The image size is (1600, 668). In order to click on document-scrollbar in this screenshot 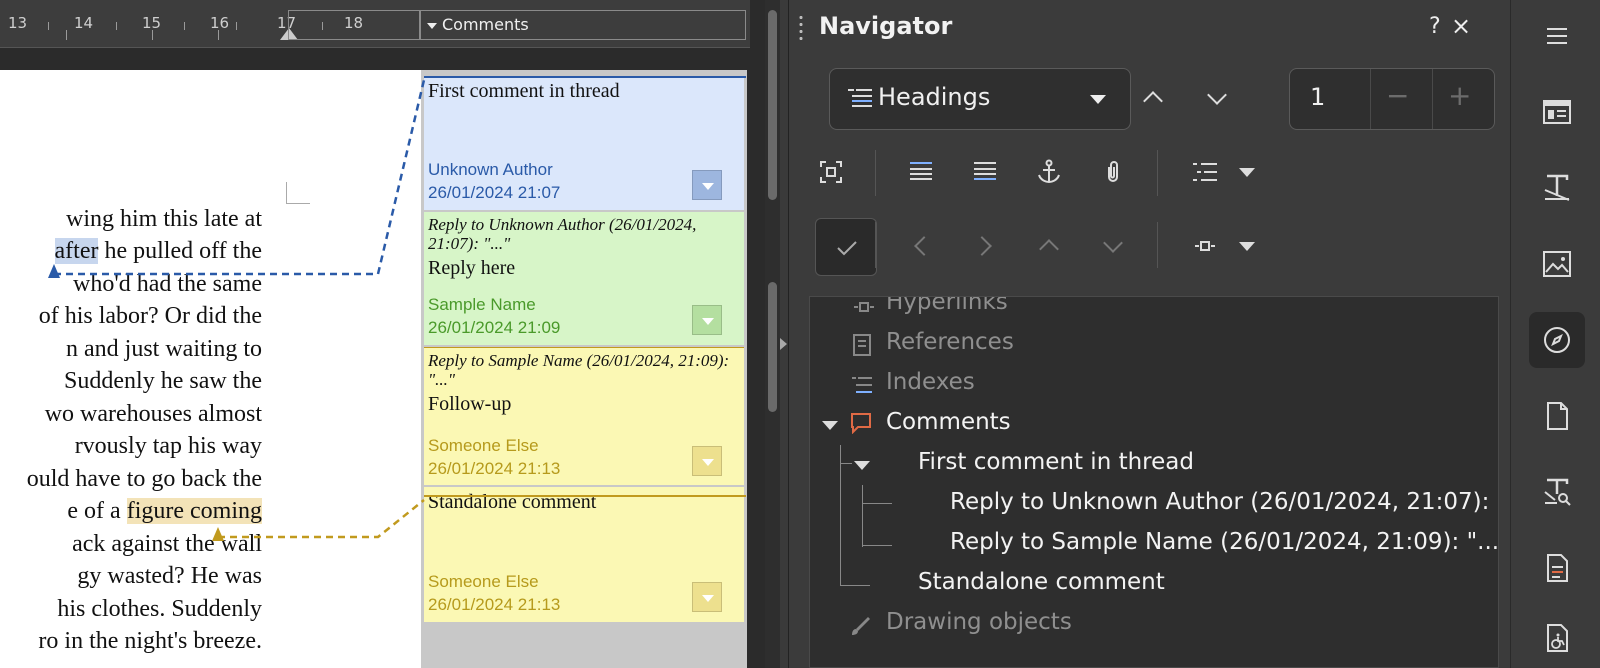, I will do `click(772, 334)`.